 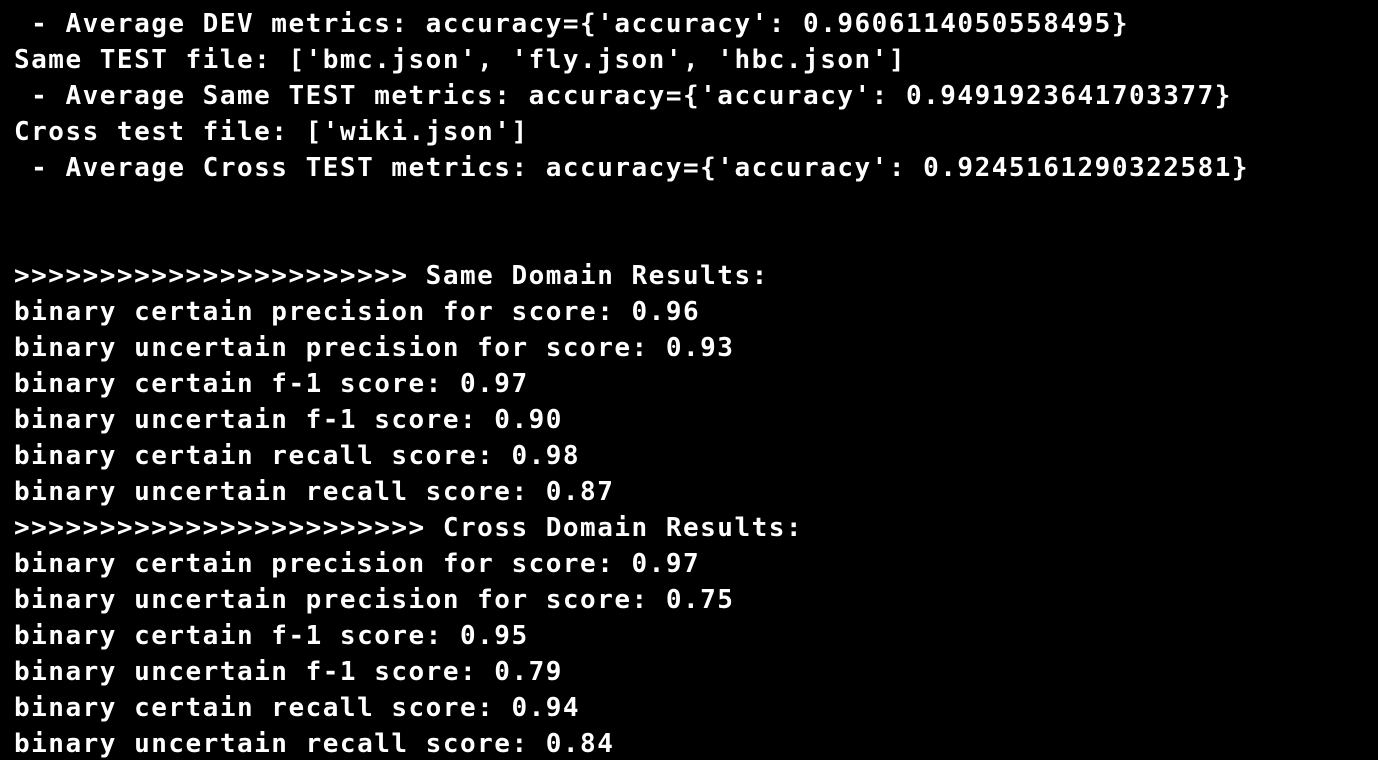 I want to click on output-line-result: binary certain f-1 score: 0.95, so click(x=271, y=636).